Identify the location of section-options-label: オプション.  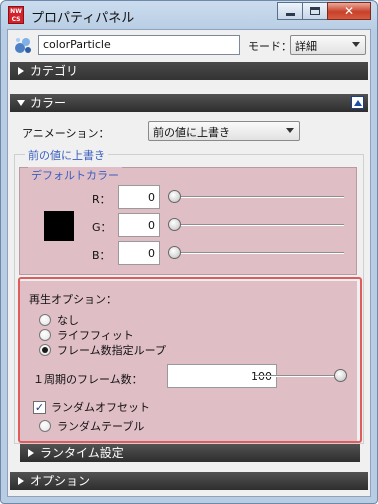
(60, 481).